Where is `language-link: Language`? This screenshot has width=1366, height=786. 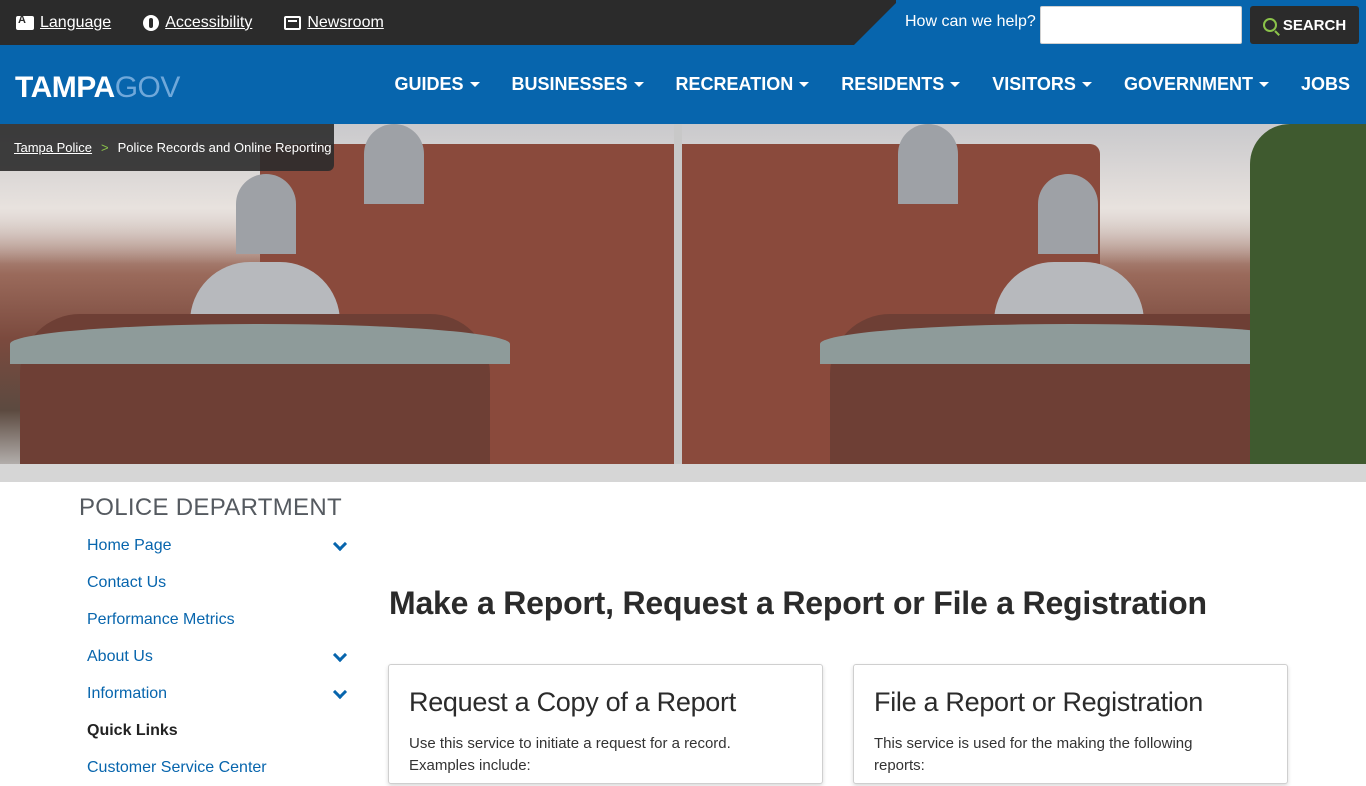
language-link: Language is located at coordinates (63, 23).